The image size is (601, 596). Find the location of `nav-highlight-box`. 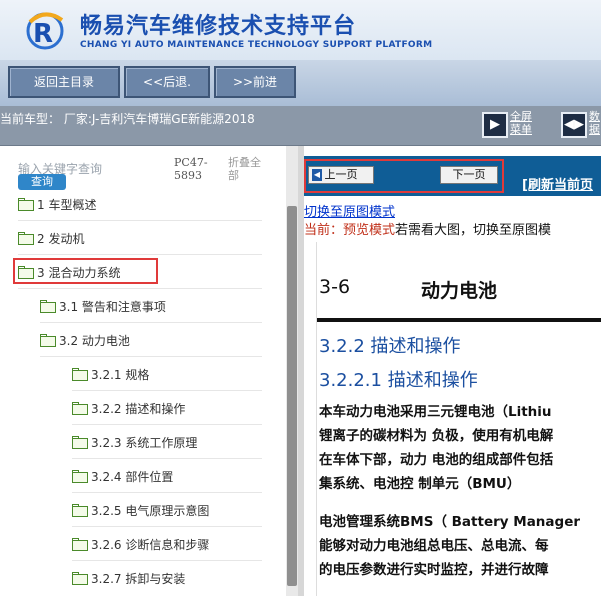

nav-highlight-box is located at coordinates (404, 176).